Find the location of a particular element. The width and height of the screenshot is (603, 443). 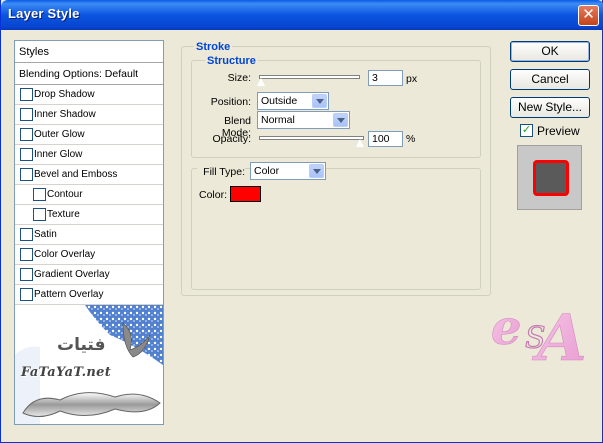

cancel-button: Cancel is located at coordinates (550, 79).